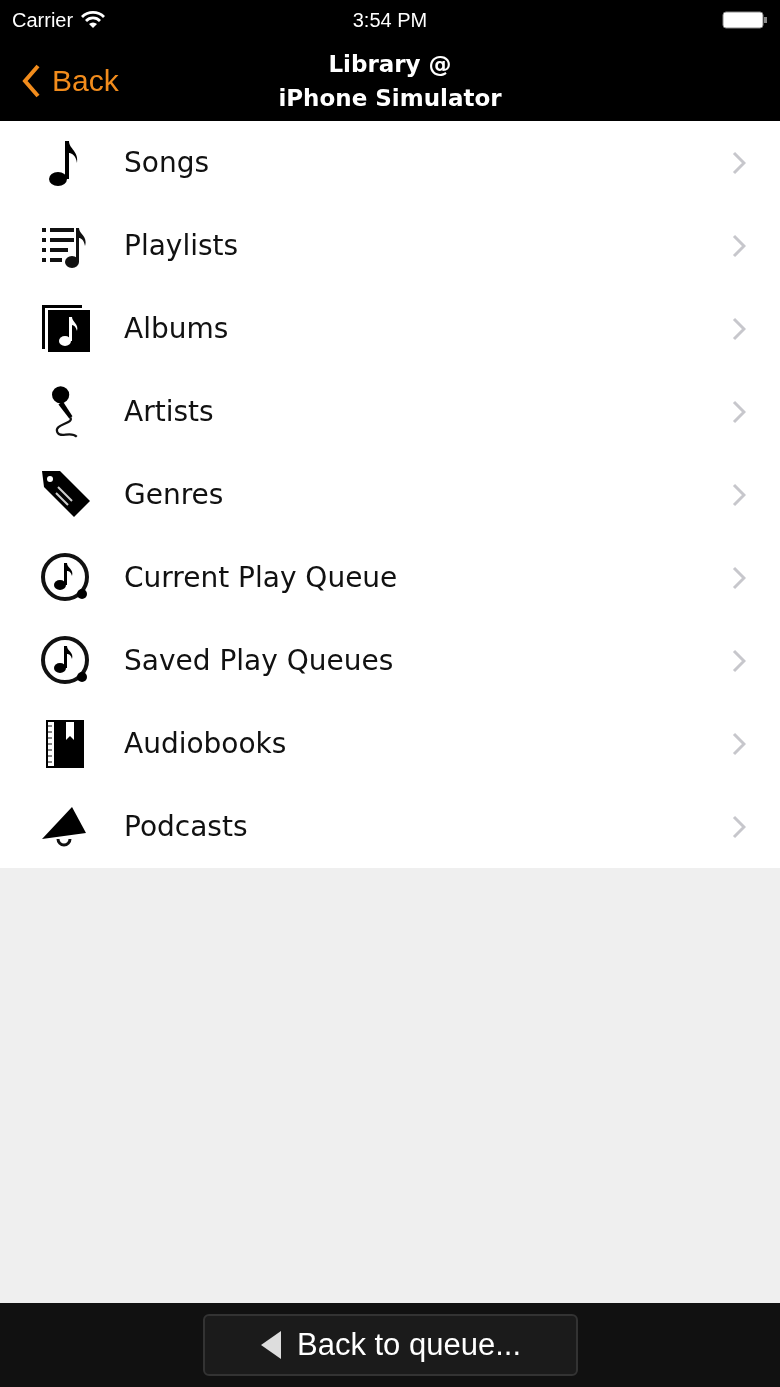 The width and height of the screenshot is (780, 1387). What do you see at coordinates (390, 743) in the screenshot?
I see `menu-item: Audiobooks` at bounding box center [390, 743].